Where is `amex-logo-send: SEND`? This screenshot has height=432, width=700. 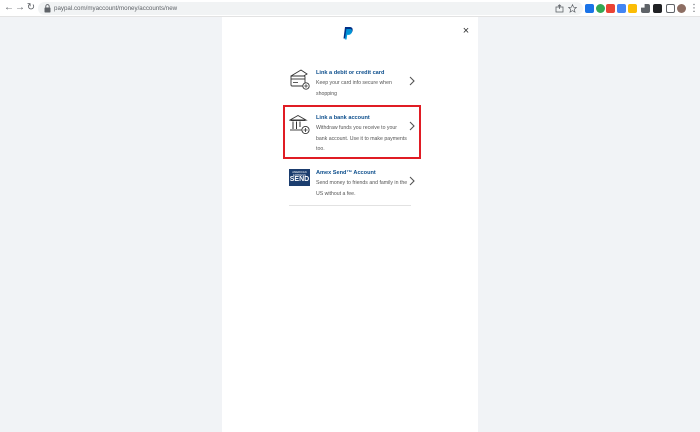 amex-logo-send: SEND is located at coordinates (299, 179).